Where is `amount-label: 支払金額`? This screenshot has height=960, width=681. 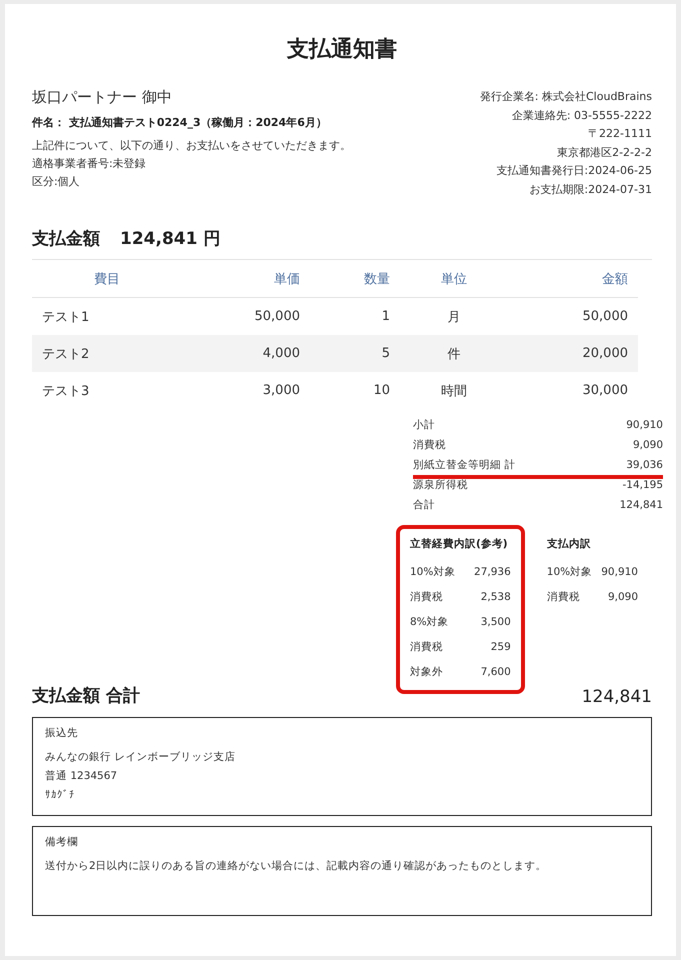 amount-label: 支払金額 is located at coordinates (66, 239).